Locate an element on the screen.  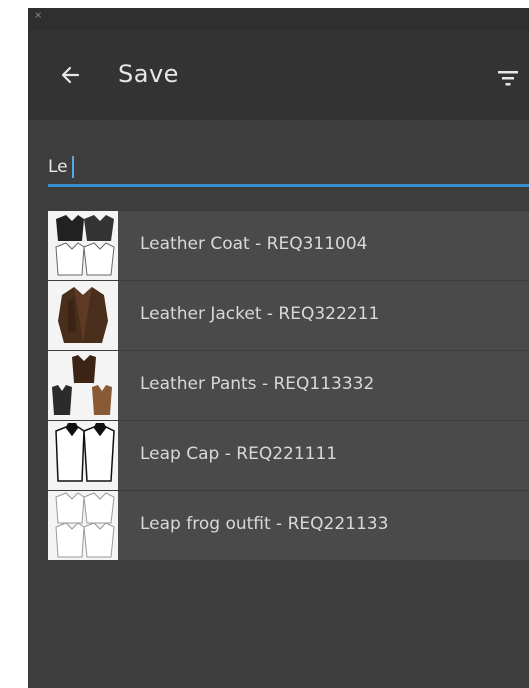
list-item: Leather Coat - REQ311004 is located at coordinates (288, 245).